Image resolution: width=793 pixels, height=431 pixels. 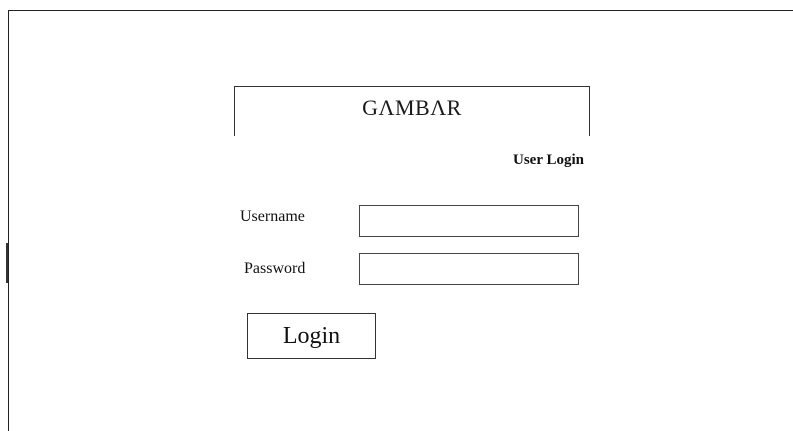 I want to click on header-image-placeholder: GΛMBΛR, so click(x=412, y=111).